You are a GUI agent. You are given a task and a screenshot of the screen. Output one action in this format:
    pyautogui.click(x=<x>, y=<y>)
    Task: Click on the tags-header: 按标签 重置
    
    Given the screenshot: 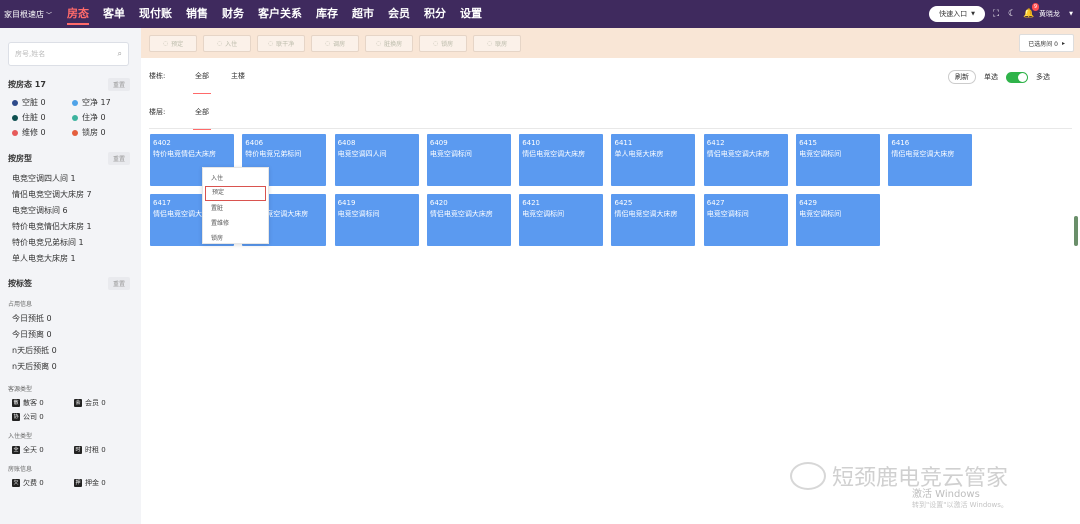 What is the action you would take?
    pyautogui.click(x=69, y=283)
    